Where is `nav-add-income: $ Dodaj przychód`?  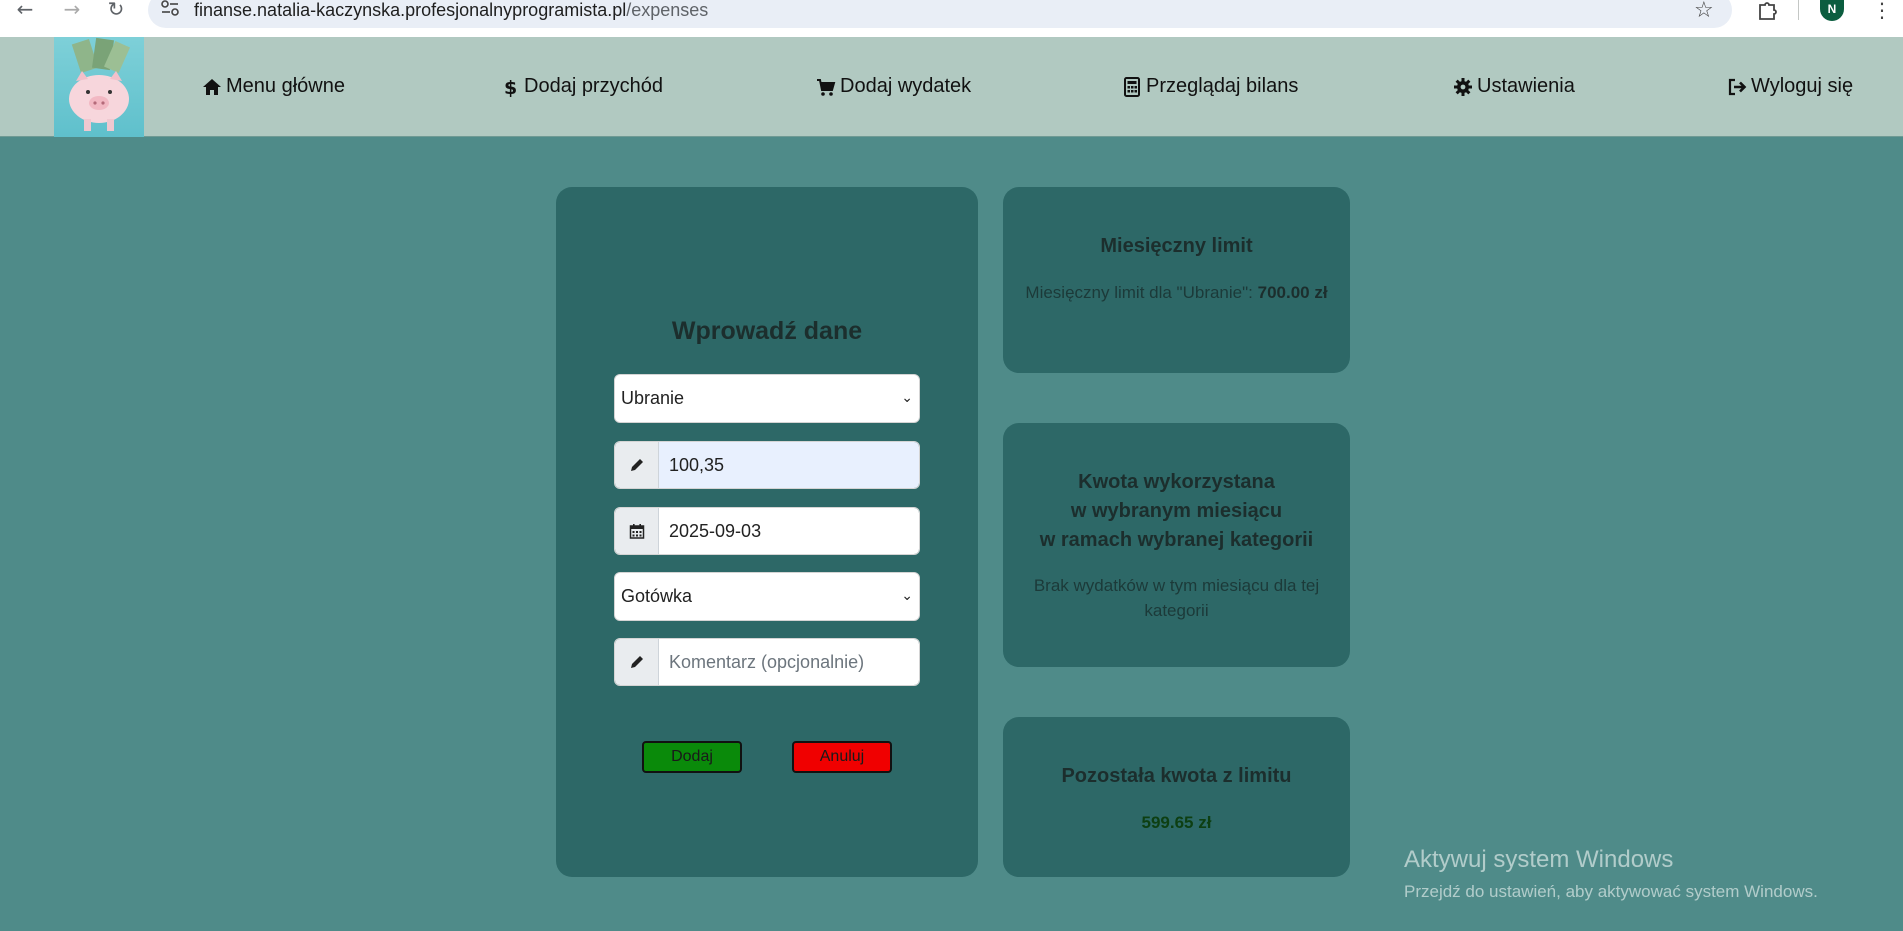
nav-add-income: $ Dodaj przychód is located at coordinates (581, 86).